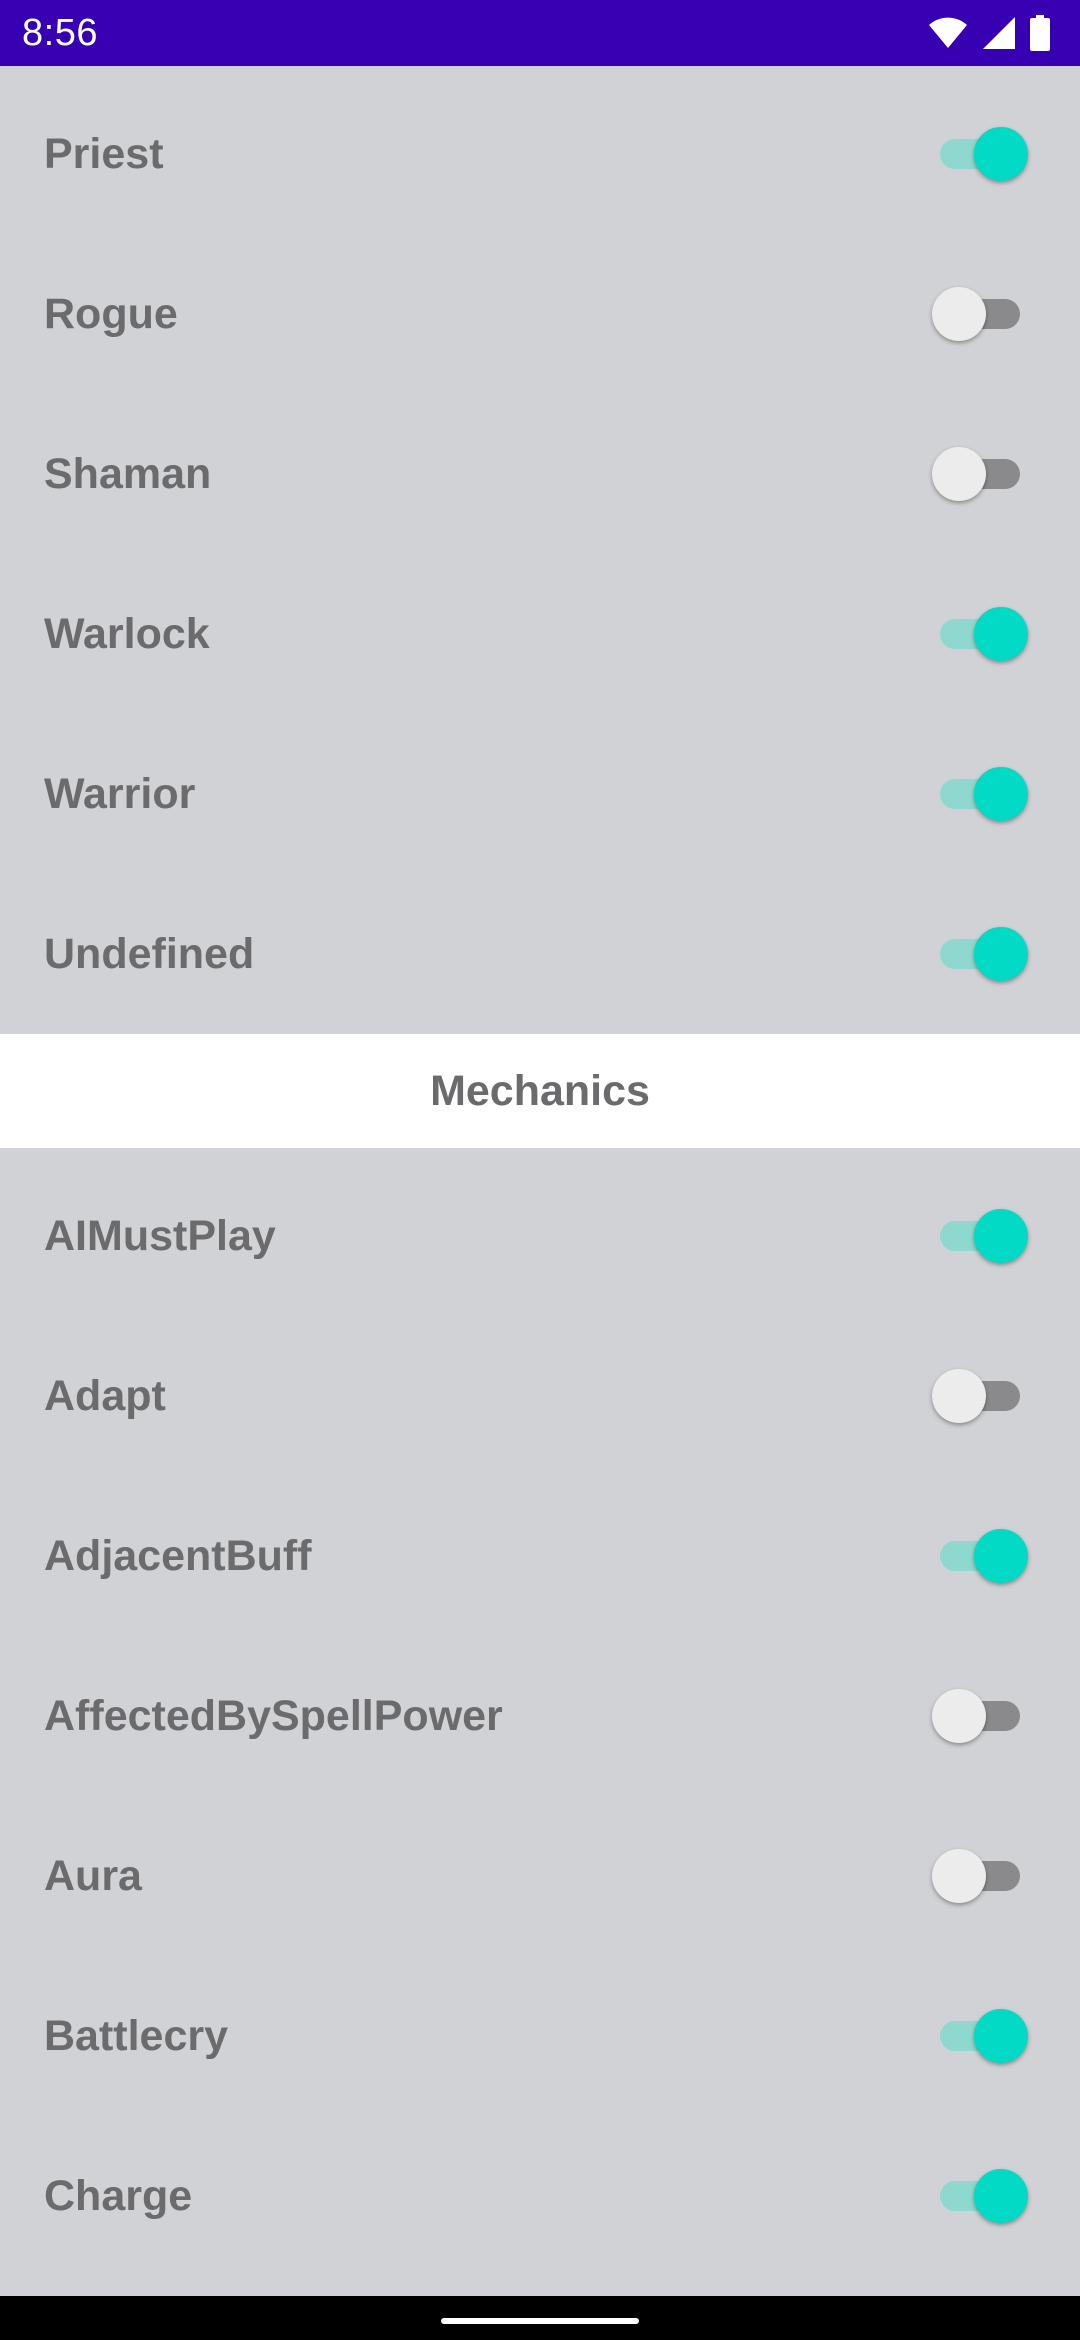 The height and width of the screenshot is (2340, 1080). I want to click on section-header-mechanics: Mechanics, so click(540, 1091).